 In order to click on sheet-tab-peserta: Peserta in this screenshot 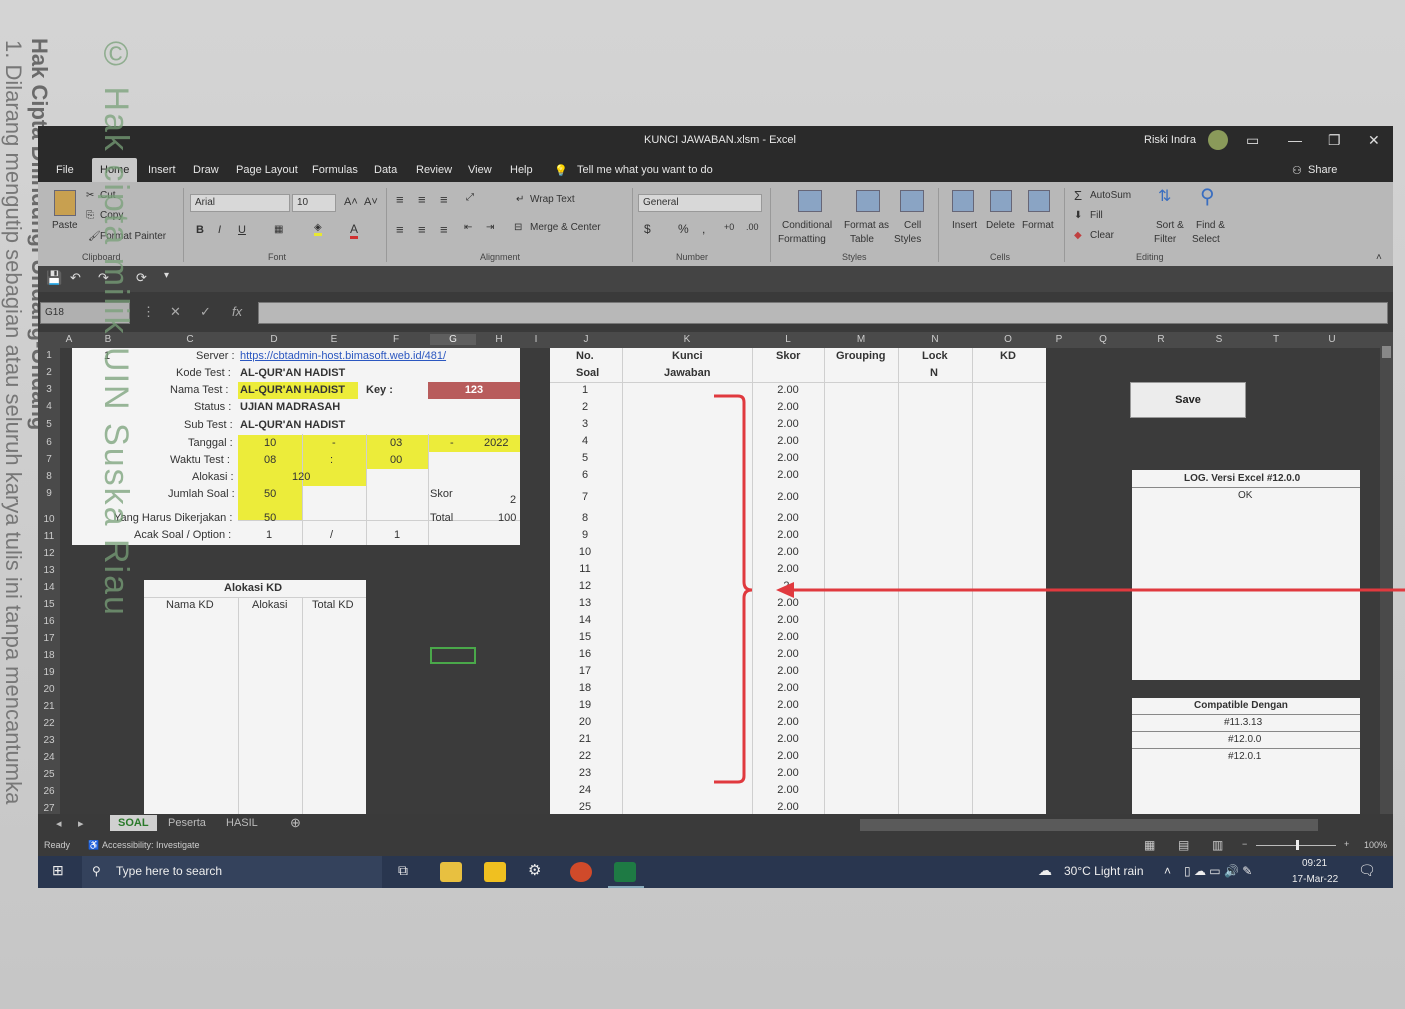, I will do `click(187, 823)`.